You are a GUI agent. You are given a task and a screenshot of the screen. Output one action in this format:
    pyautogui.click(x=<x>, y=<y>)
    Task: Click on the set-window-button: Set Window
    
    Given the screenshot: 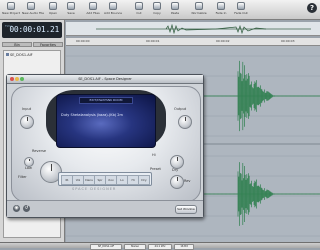 What is the action you would take?
    pyautogui.click(x=186, y=209)
    